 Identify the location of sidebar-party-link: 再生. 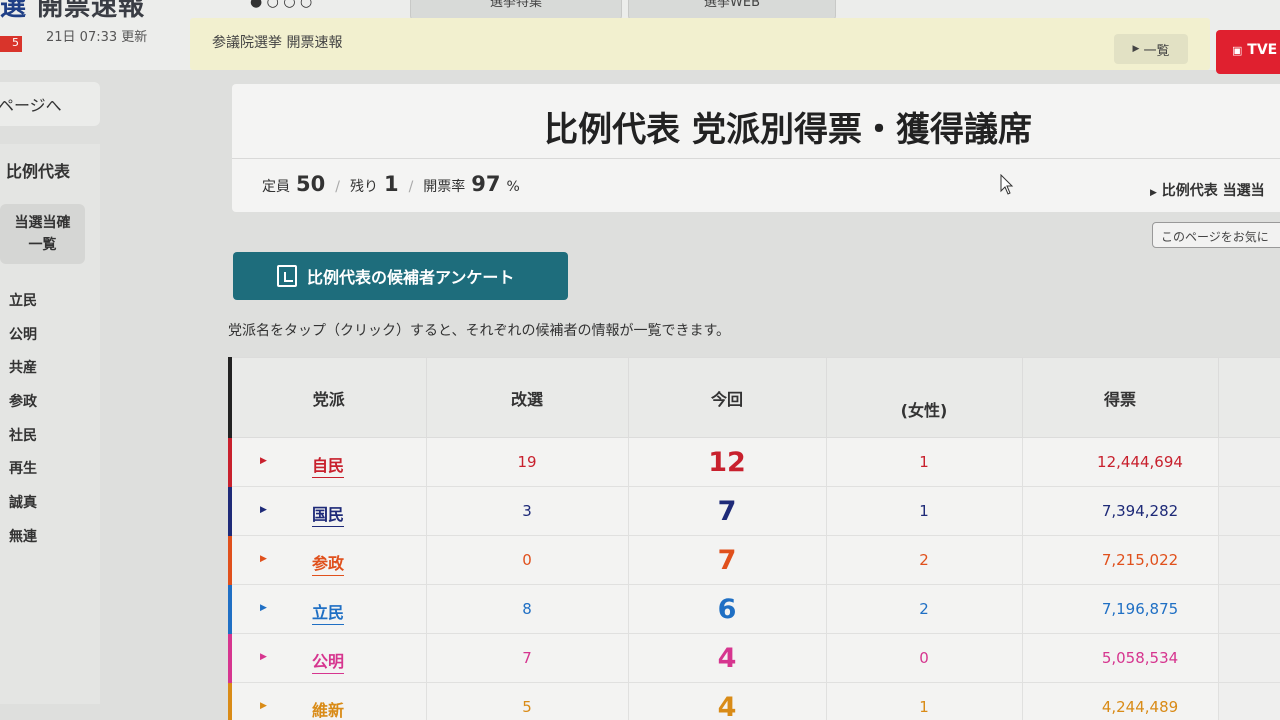
(23, 468).